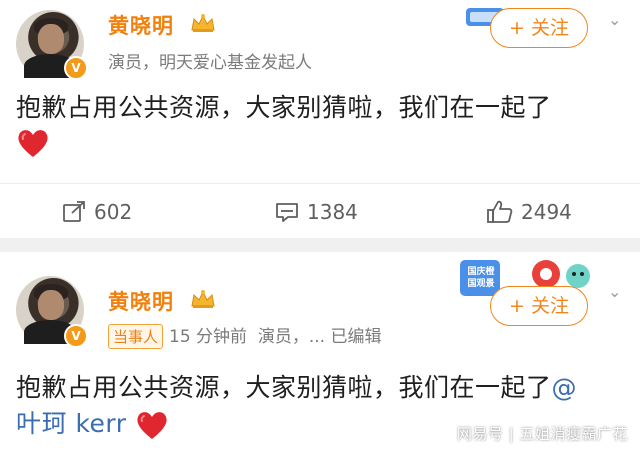 The image size is (640, 452). What do you see at coordinates (287, 212) in the screenshot?
I see `comment-icon` at bounding box center [287, 212].